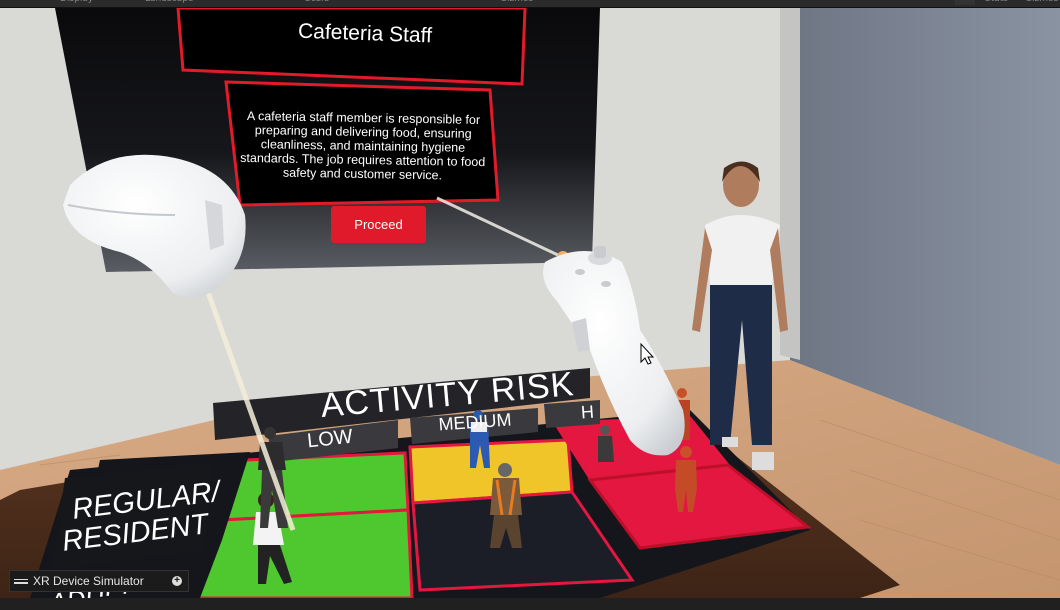 The height and width of the screenshot is (610, 1060). I want to click on toolbar-item: Stats, so click(996, 2).